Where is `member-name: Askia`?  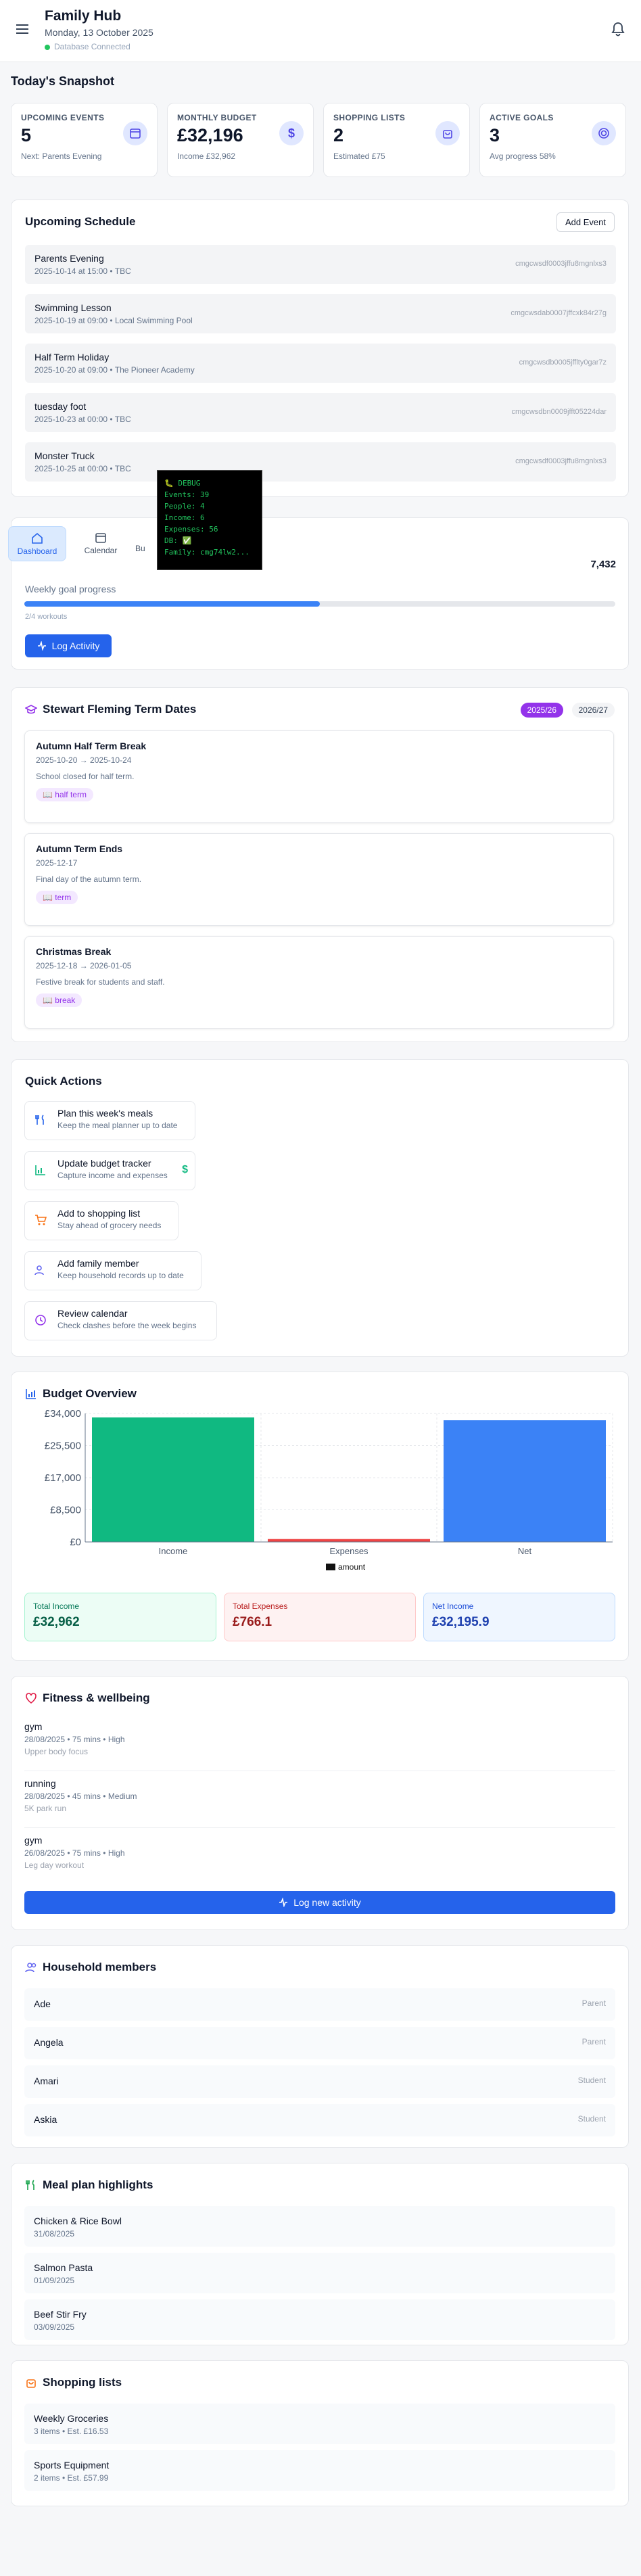
member-name: Askia is located at coordinates (45, 2119).